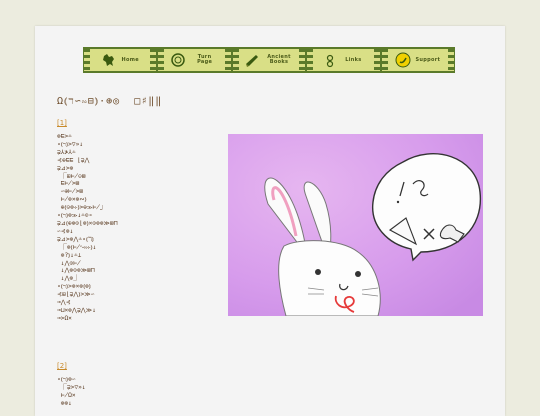 The height and width of the screenshot is (416, 540). What do you see at coordinates (403, 60) in the screenshot?
I see `banana-icon` at bounding box center [403, 60].